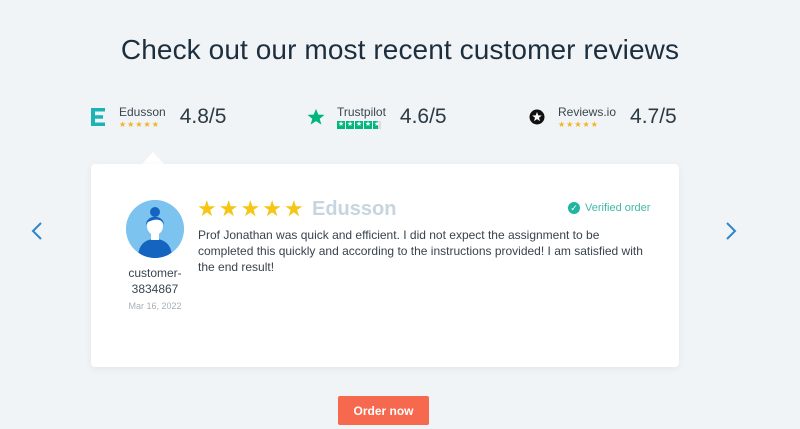  Describe the element at coordinates (153, 158) in the screenshot. I see `card-pointer` at that location.